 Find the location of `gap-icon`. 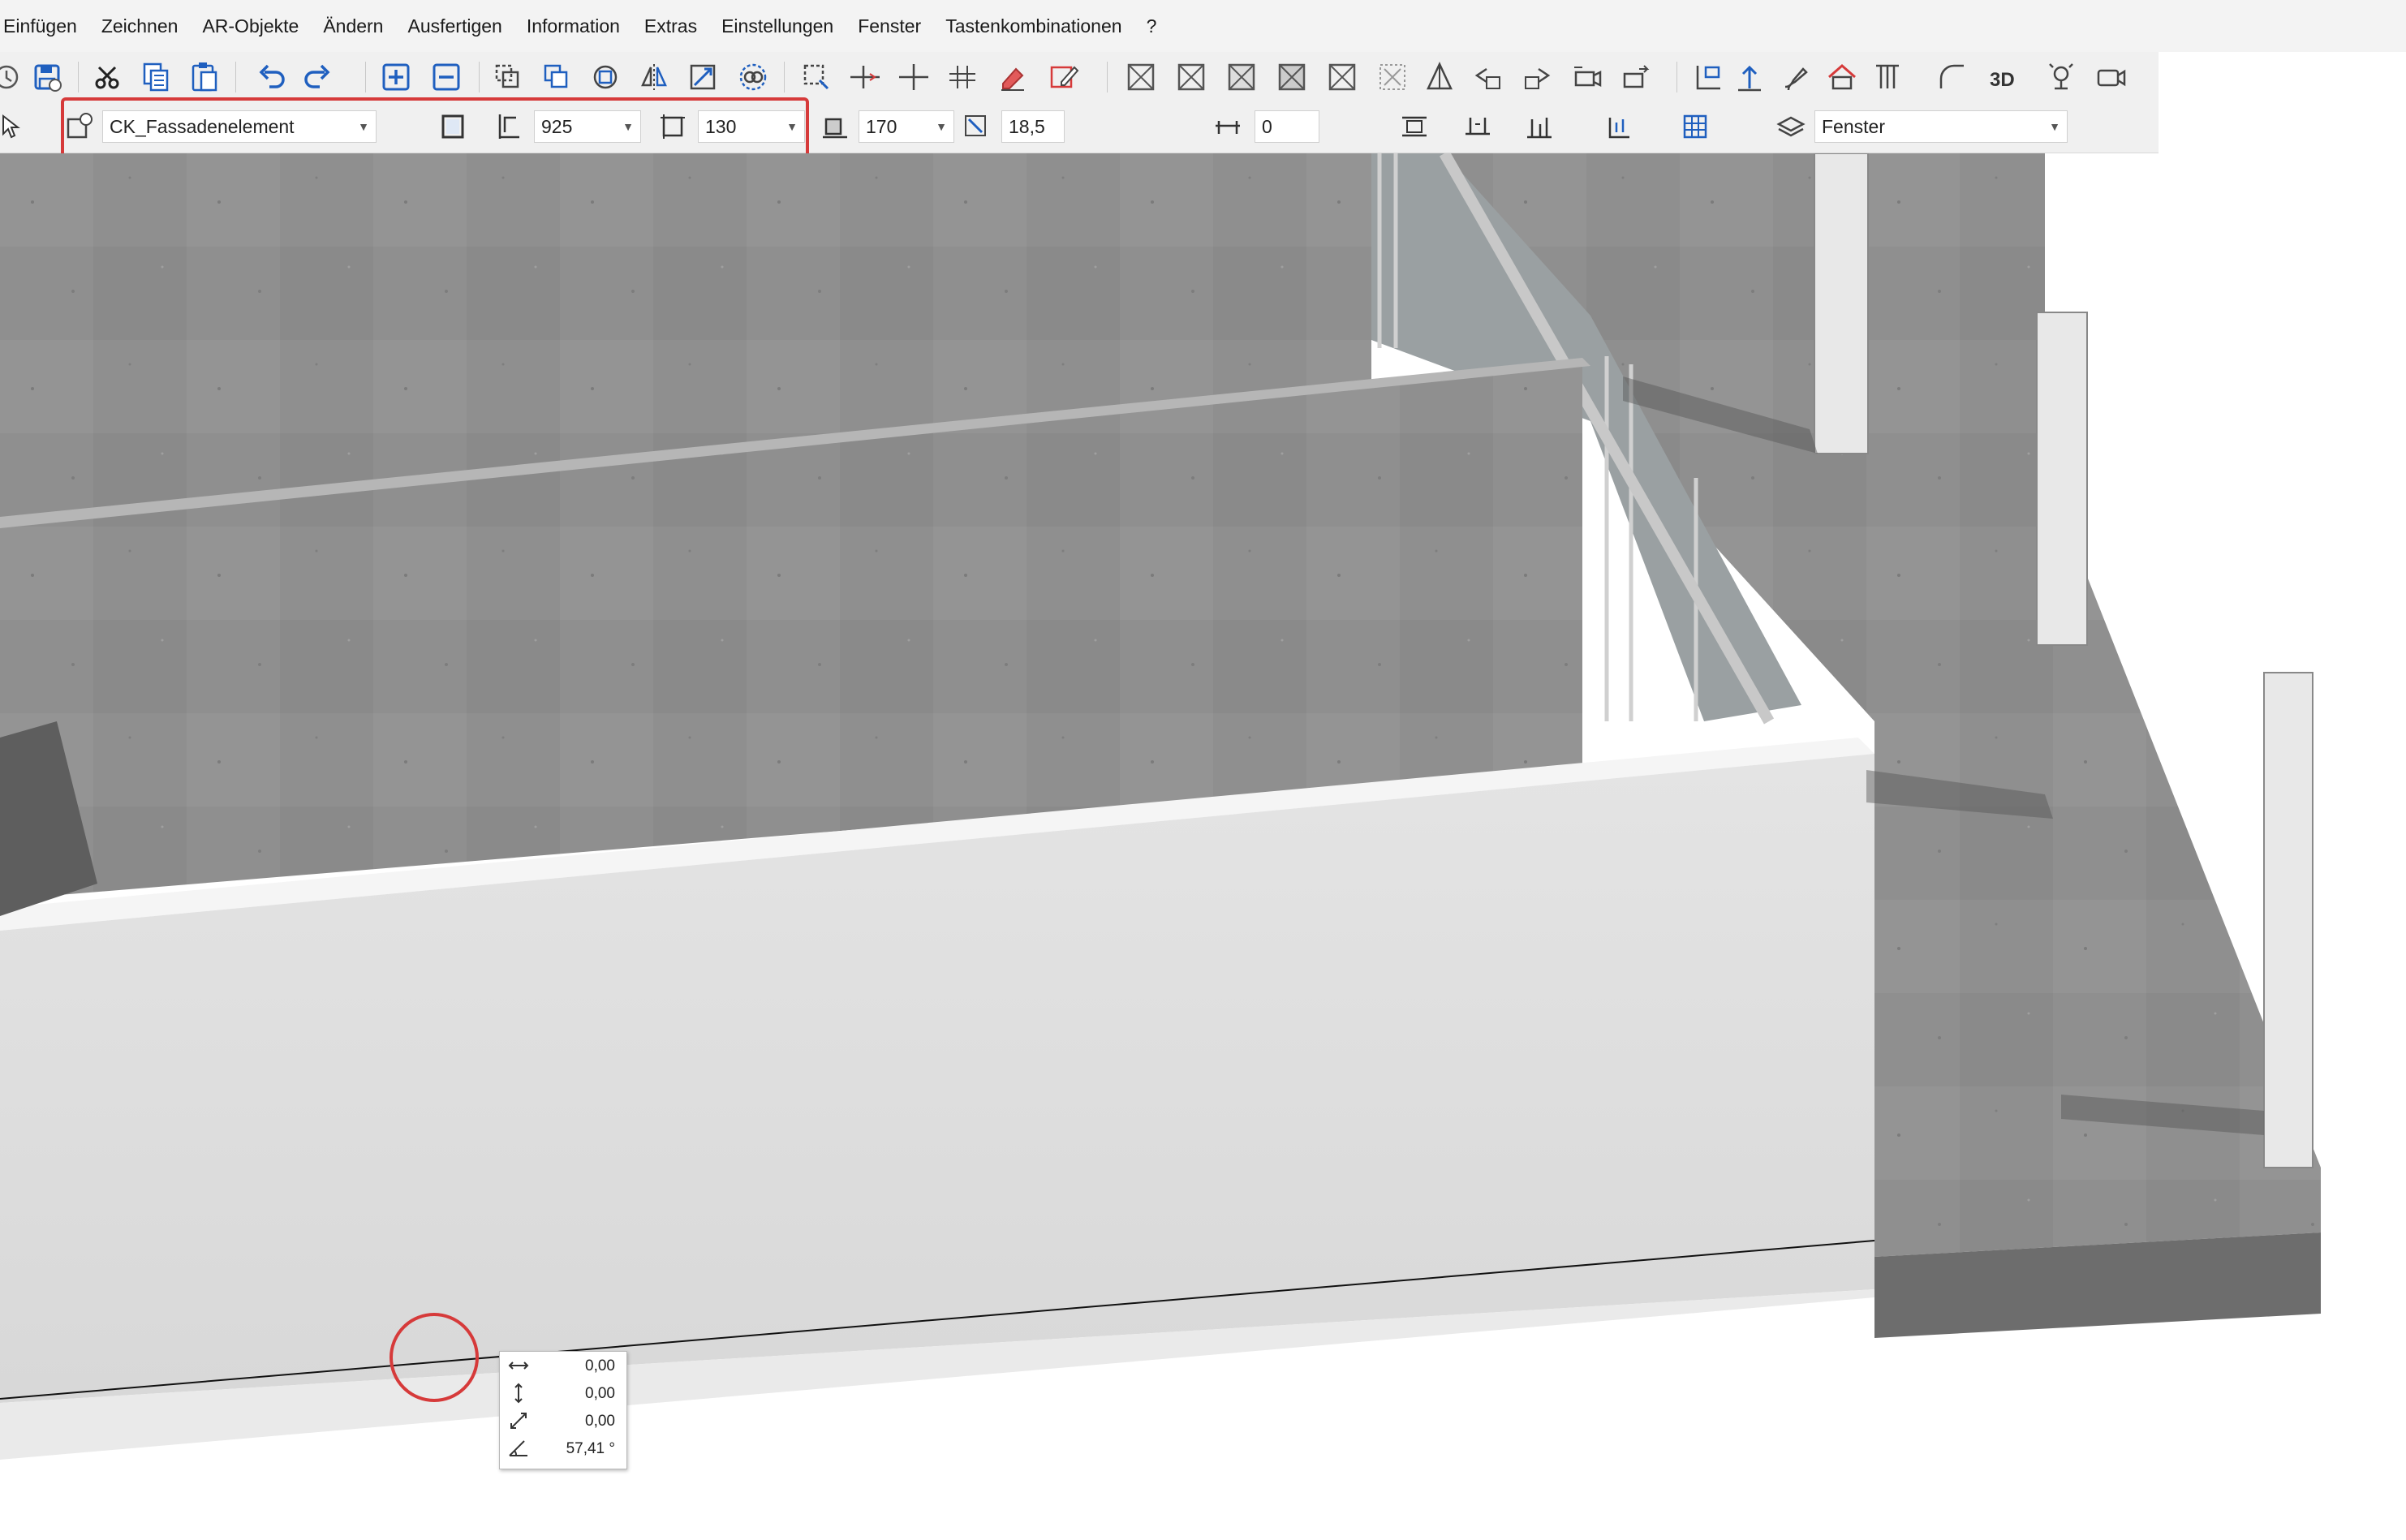

gap-icon is located at coordinates (1228, 127).